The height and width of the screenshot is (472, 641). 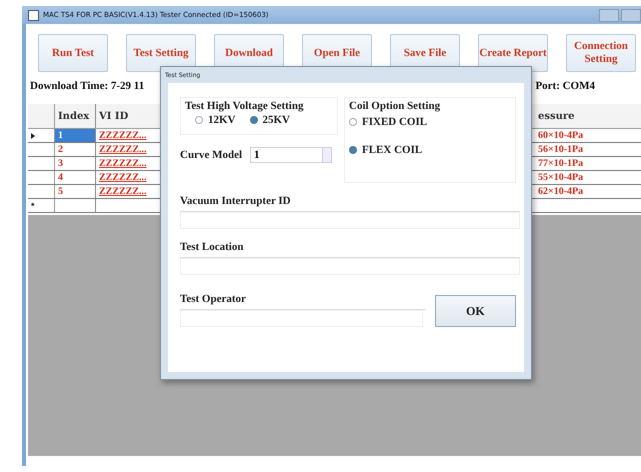 What do you see at coordinates (395, 106) in the screenshot?
I see `group-label: Coil Option Setting` at bounding box center [395, 106].